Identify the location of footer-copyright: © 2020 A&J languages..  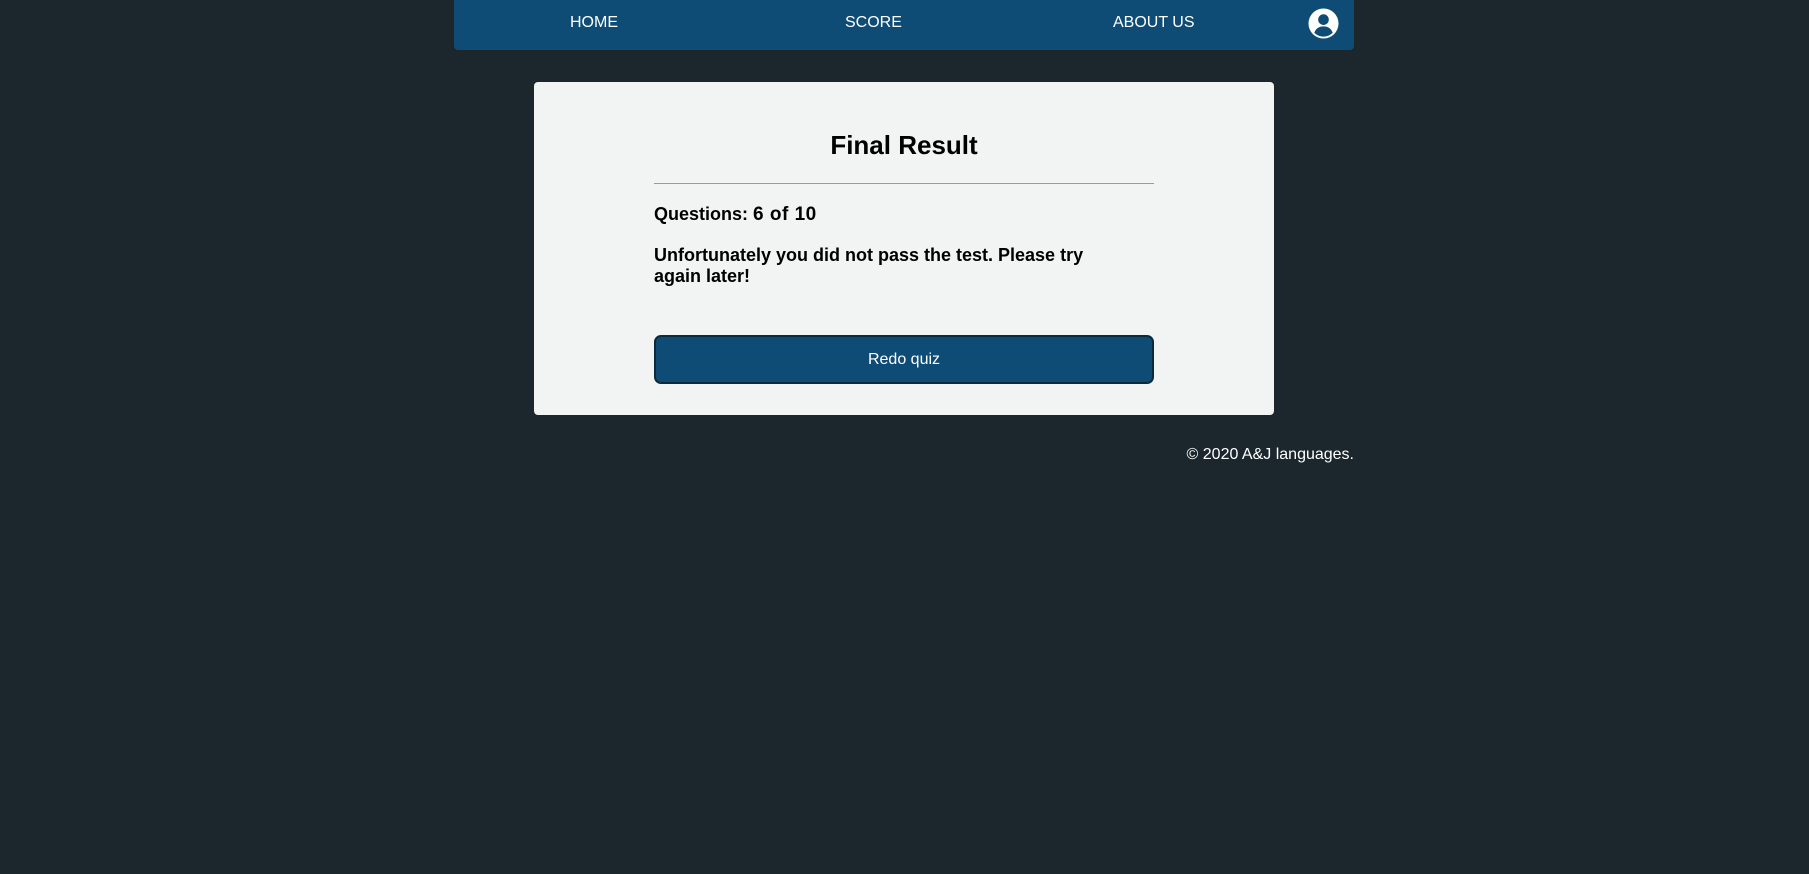
(1270, 454).